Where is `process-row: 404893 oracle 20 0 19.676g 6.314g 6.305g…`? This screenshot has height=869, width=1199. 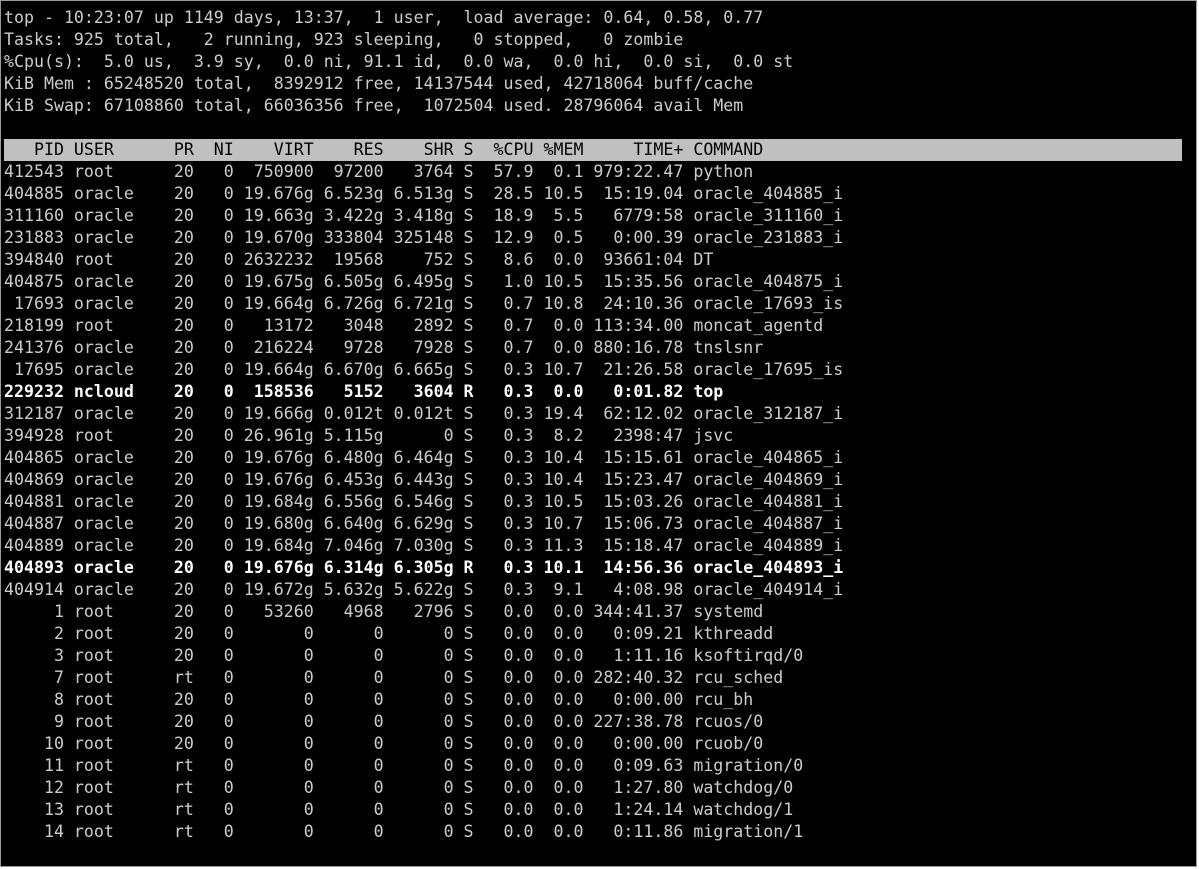 process-row: 404893 oracle 20 0 19.676g 6.314g 6.305g… is located at coordinates (424, 567).